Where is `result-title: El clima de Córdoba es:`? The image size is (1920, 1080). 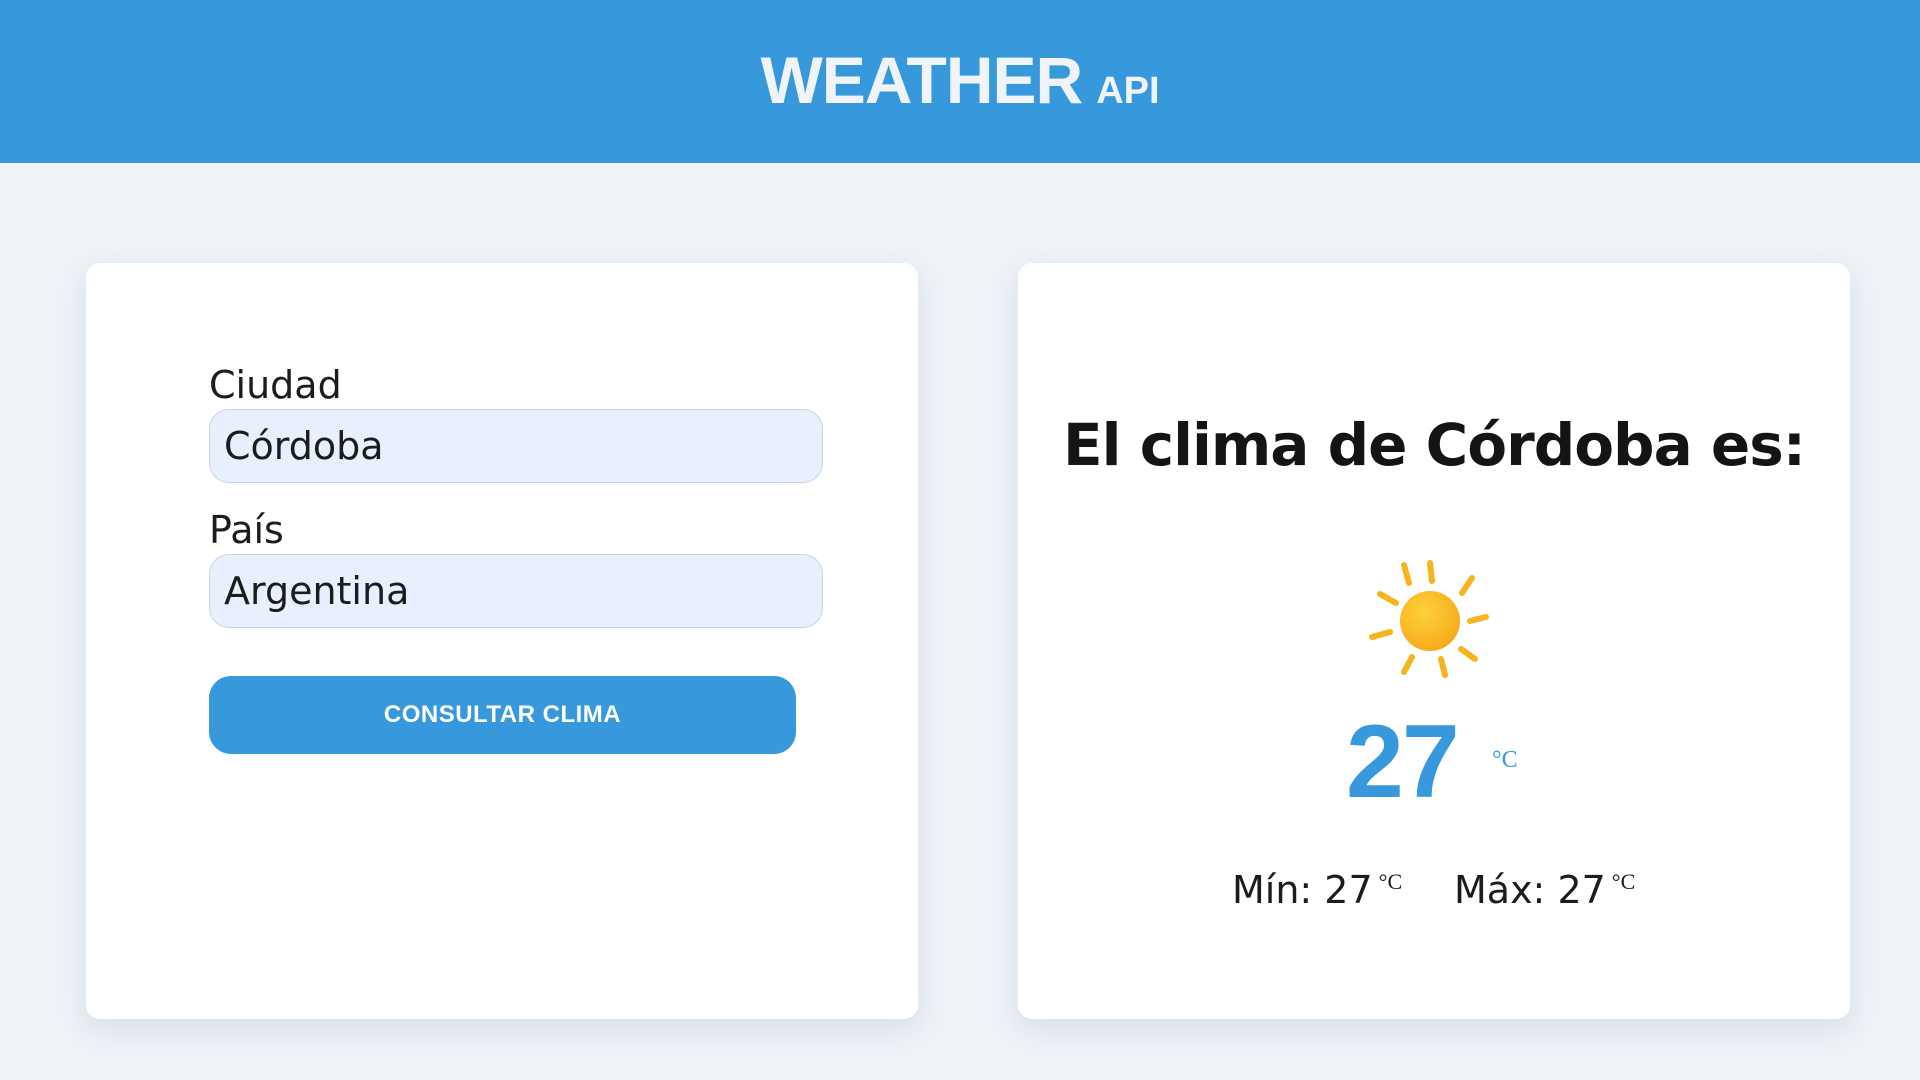
result-title: El clima de Córdoba es: is located at coordinates (1434, 445).